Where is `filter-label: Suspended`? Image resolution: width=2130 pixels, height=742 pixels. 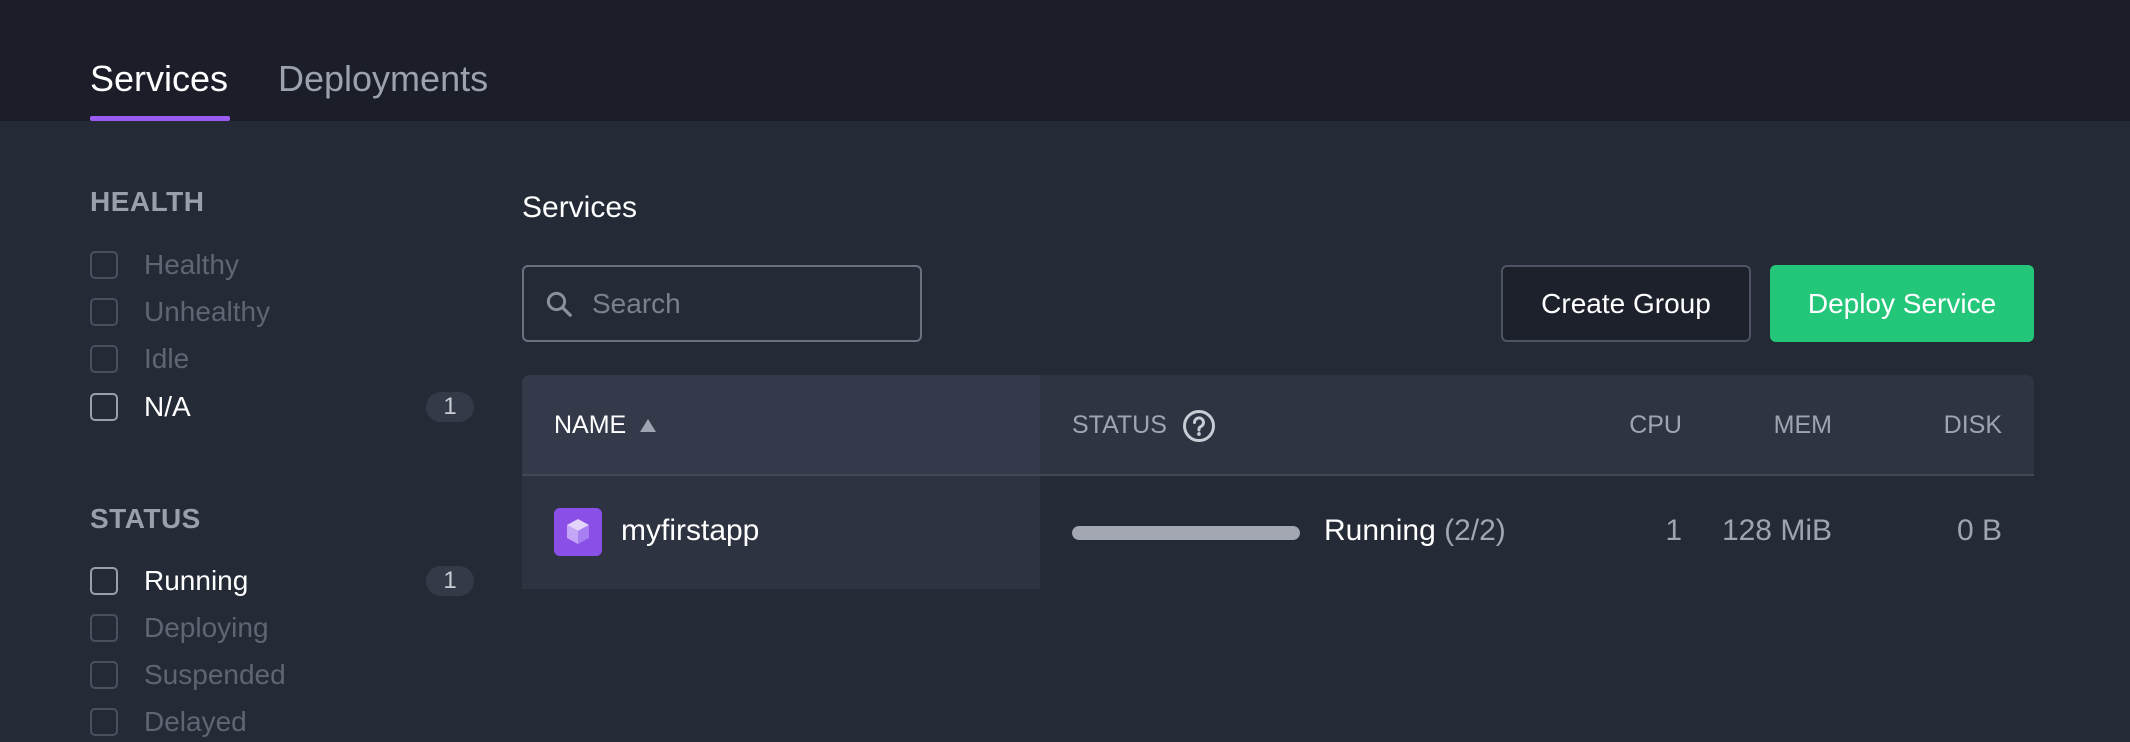 filter-label: Suspended is located at coordinates (215, 674).